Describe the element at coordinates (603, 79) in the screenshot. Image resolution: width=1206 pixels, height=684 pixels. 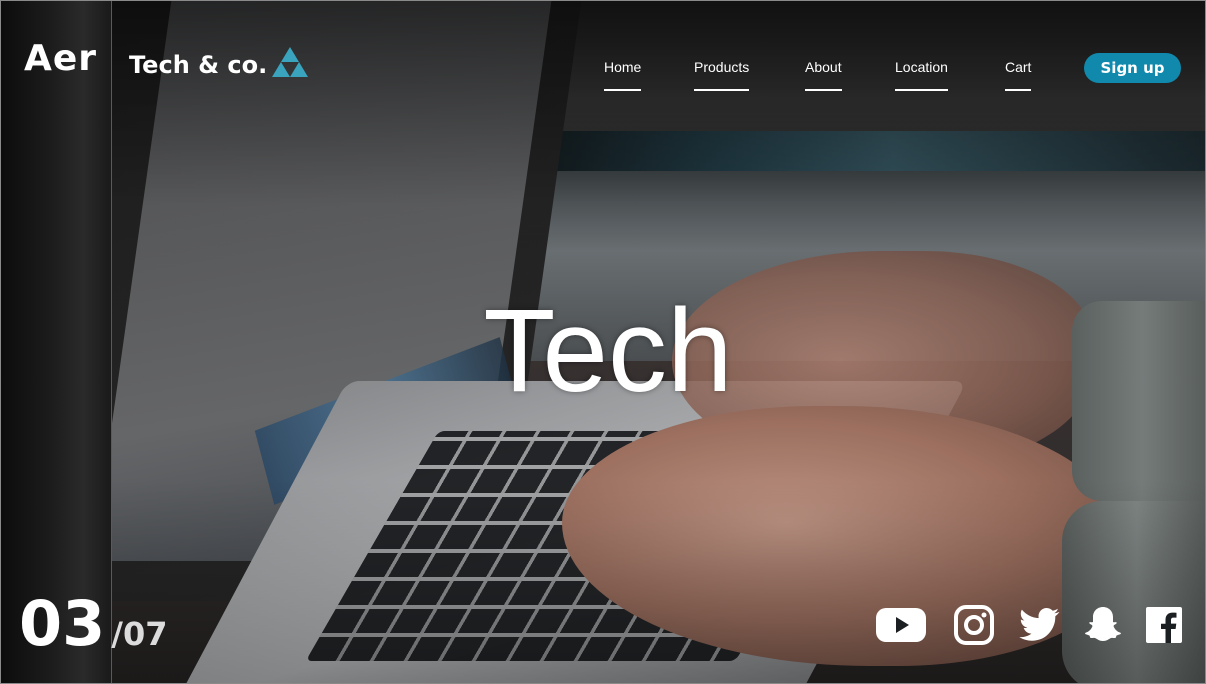
I see `main-nav: Home Products About Location Cart` at that location.